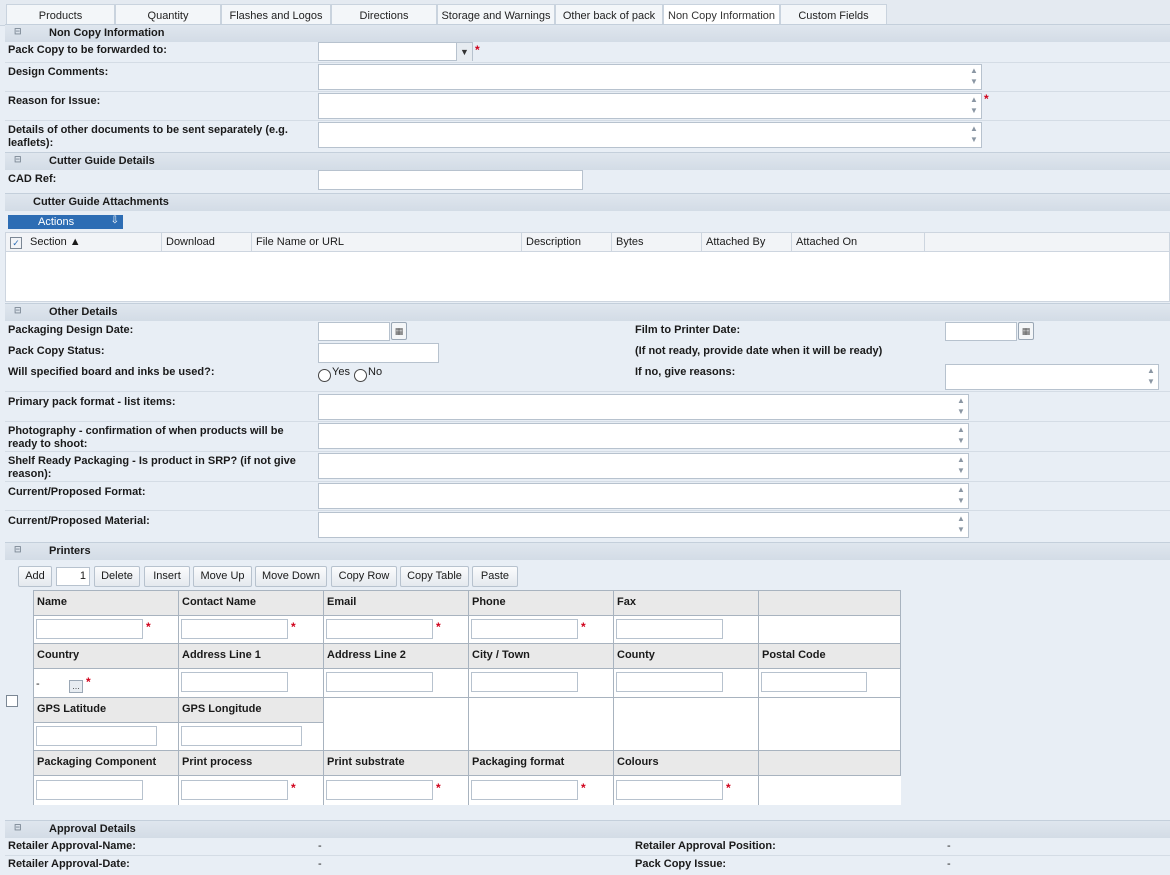  I want to click on copy-row-button: Copy Row, so click(364, 576).